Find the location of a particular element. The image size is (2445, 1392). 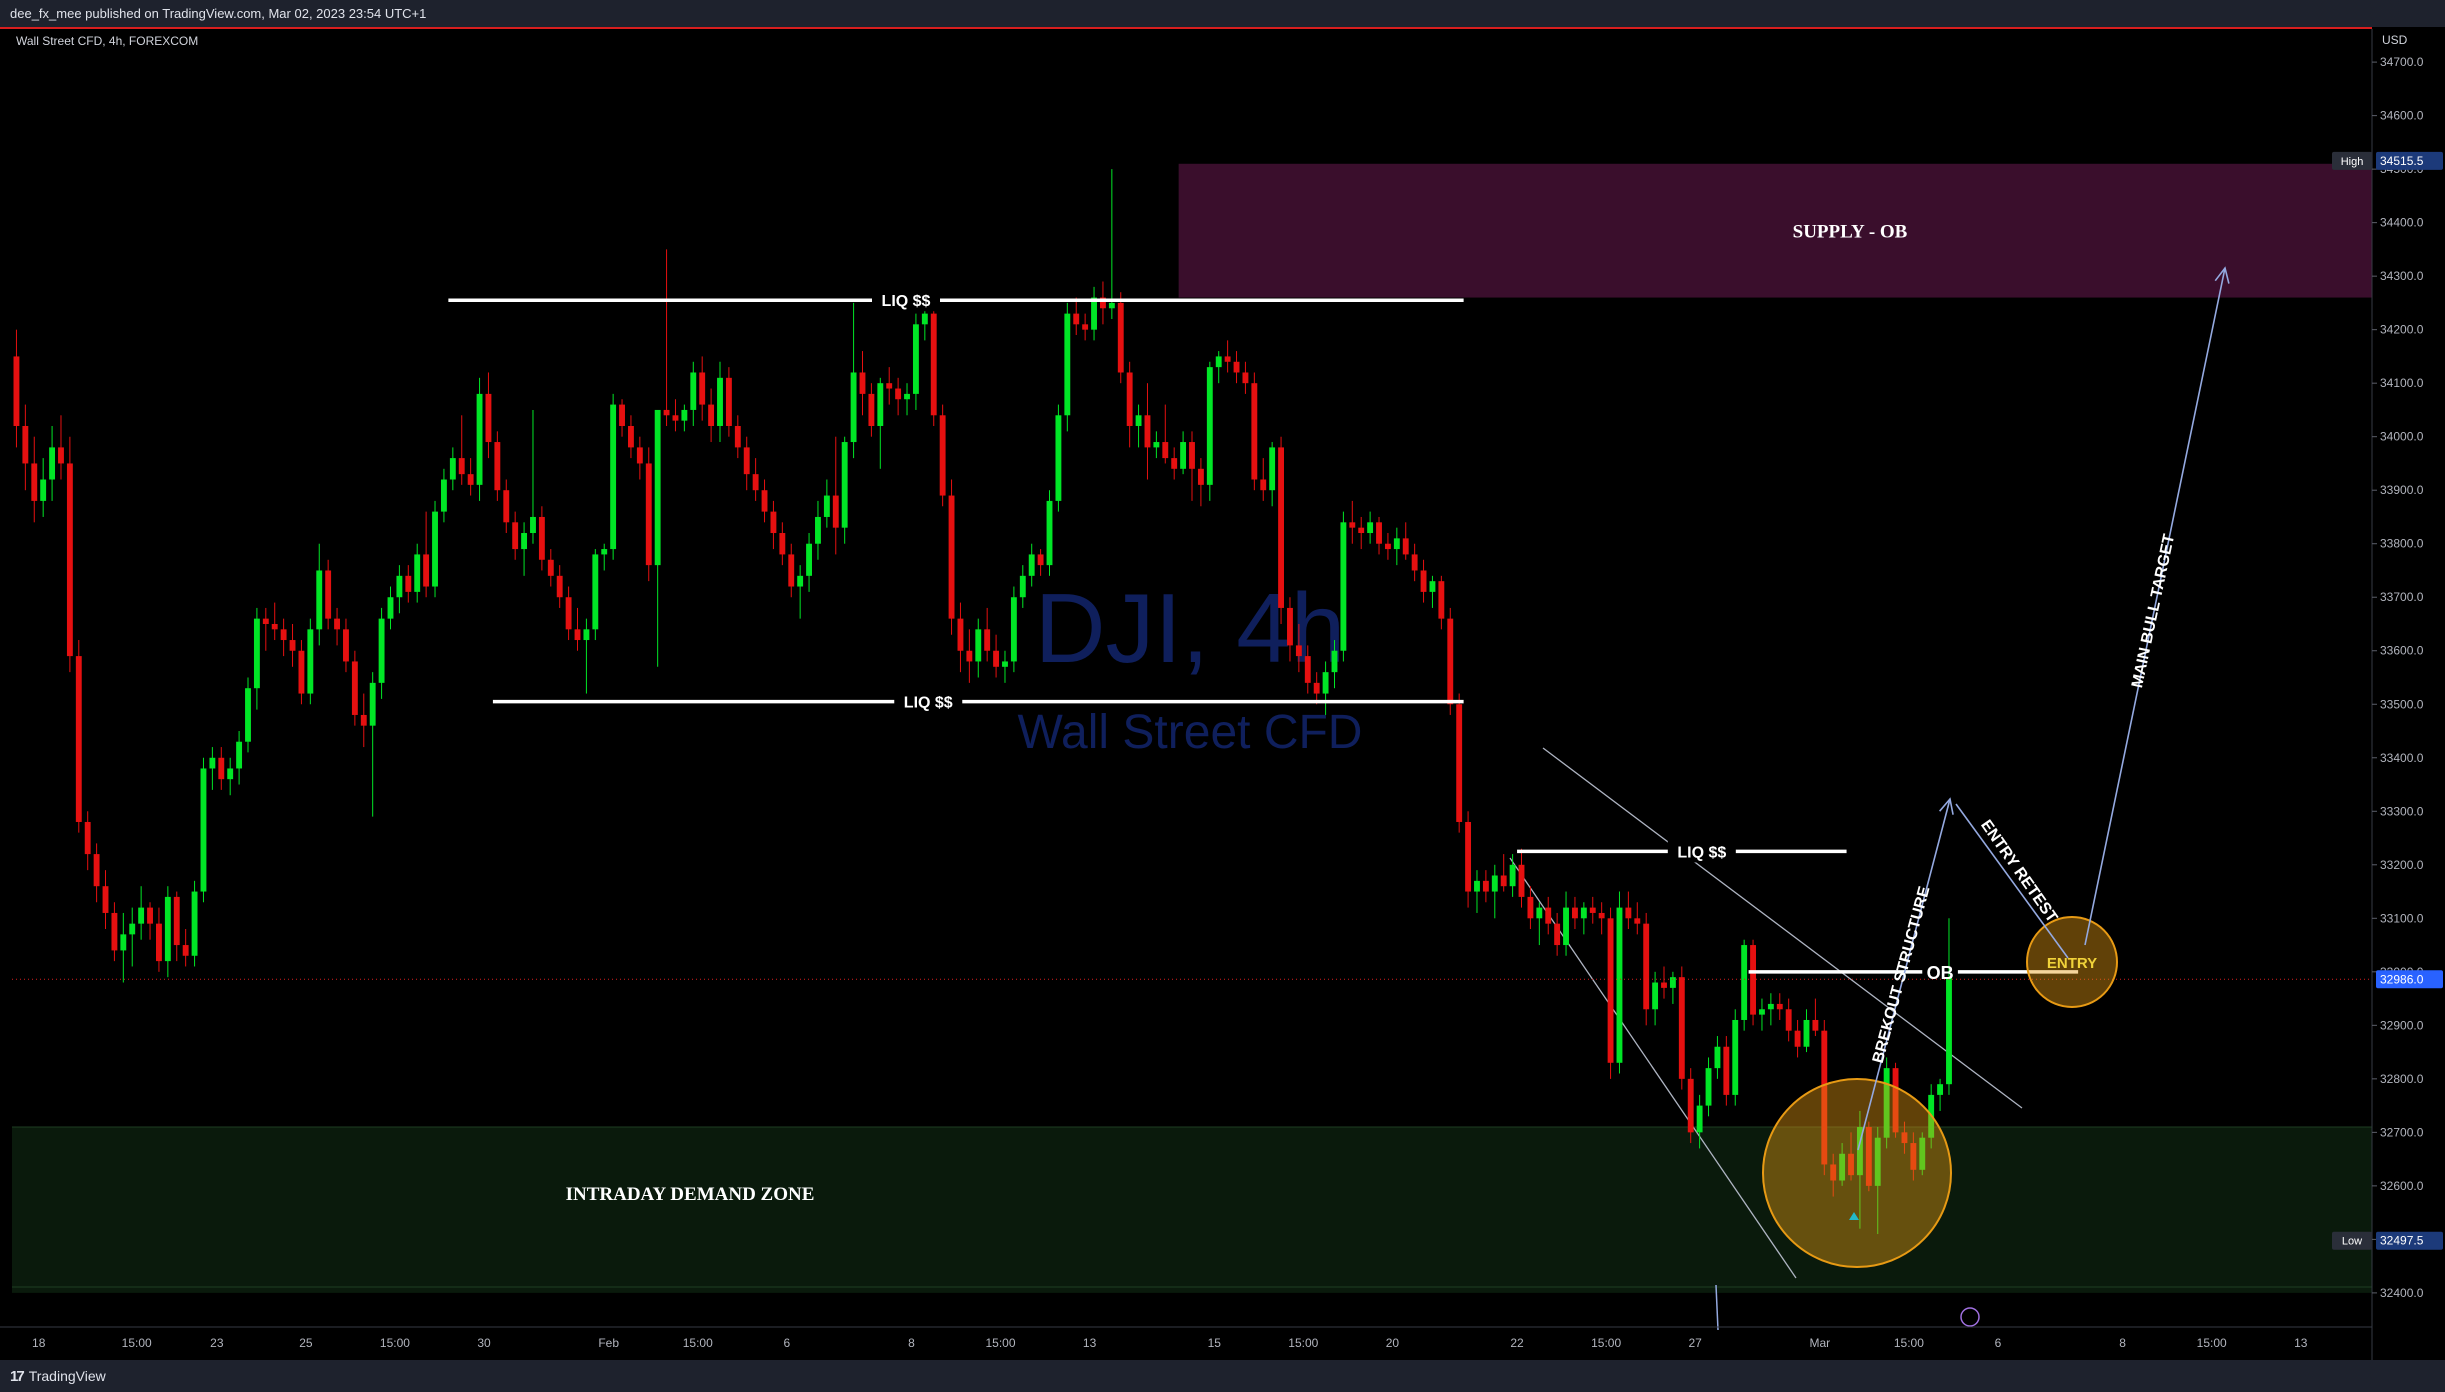

retest-line is located at coordinates (2012, 881).